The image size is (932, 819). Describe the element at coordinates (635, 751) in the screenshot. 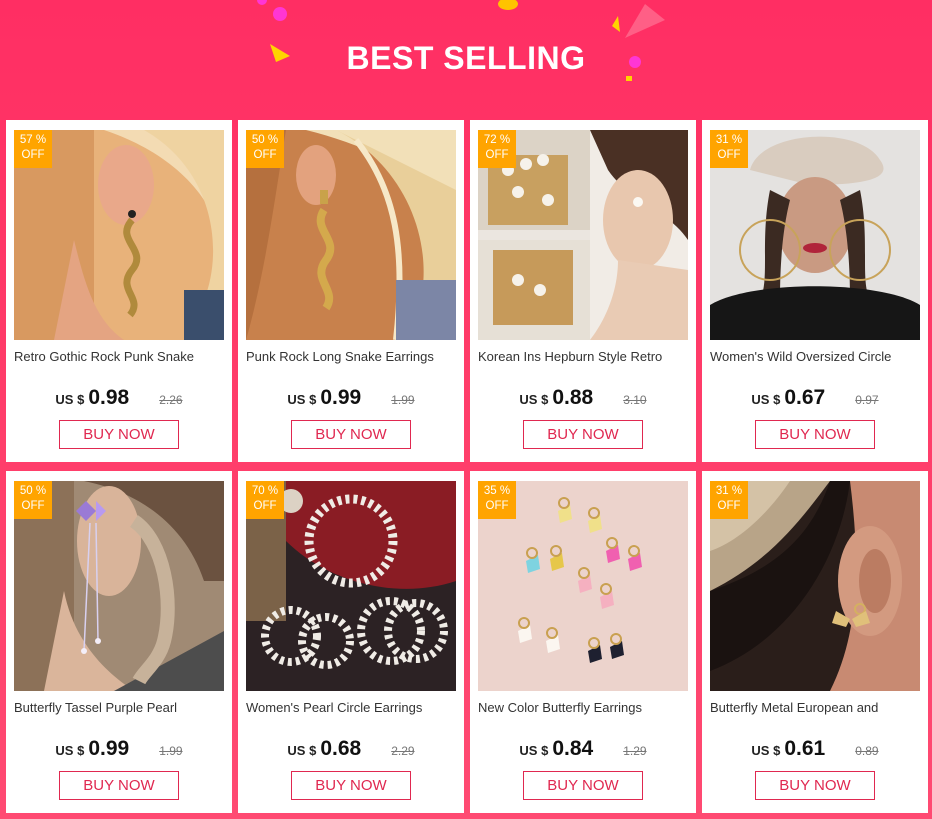

I see `original-price: 1.29` at that location.